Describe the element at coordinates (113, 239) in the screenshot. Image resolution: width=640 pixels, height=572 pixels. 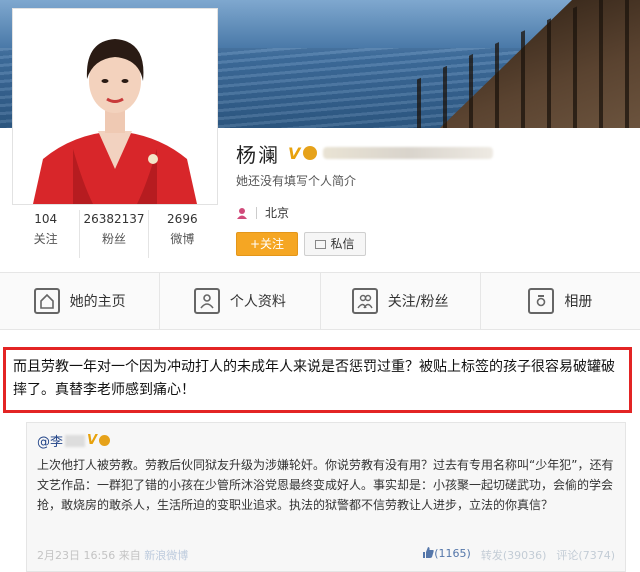
I see `stat-fans-label: 粉丝` at that location.